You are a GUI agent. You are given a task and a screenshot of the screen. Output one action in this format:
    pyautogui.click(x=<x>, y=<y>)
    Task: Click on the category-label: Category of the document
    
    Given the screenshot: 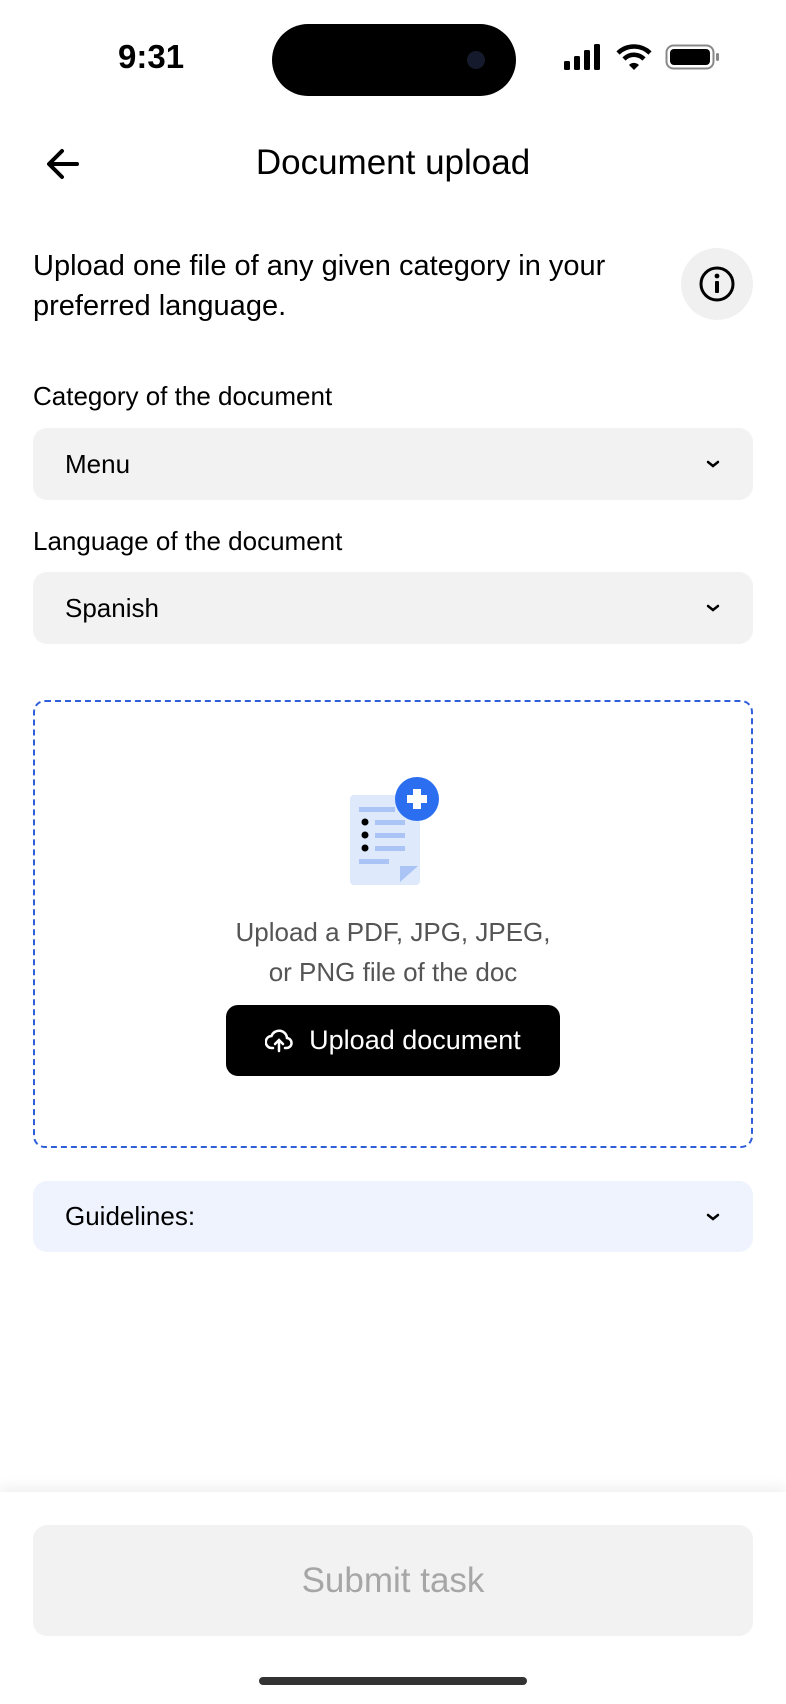 What is the action you would take?
    pyautogui.click(x=183, y=396)
    